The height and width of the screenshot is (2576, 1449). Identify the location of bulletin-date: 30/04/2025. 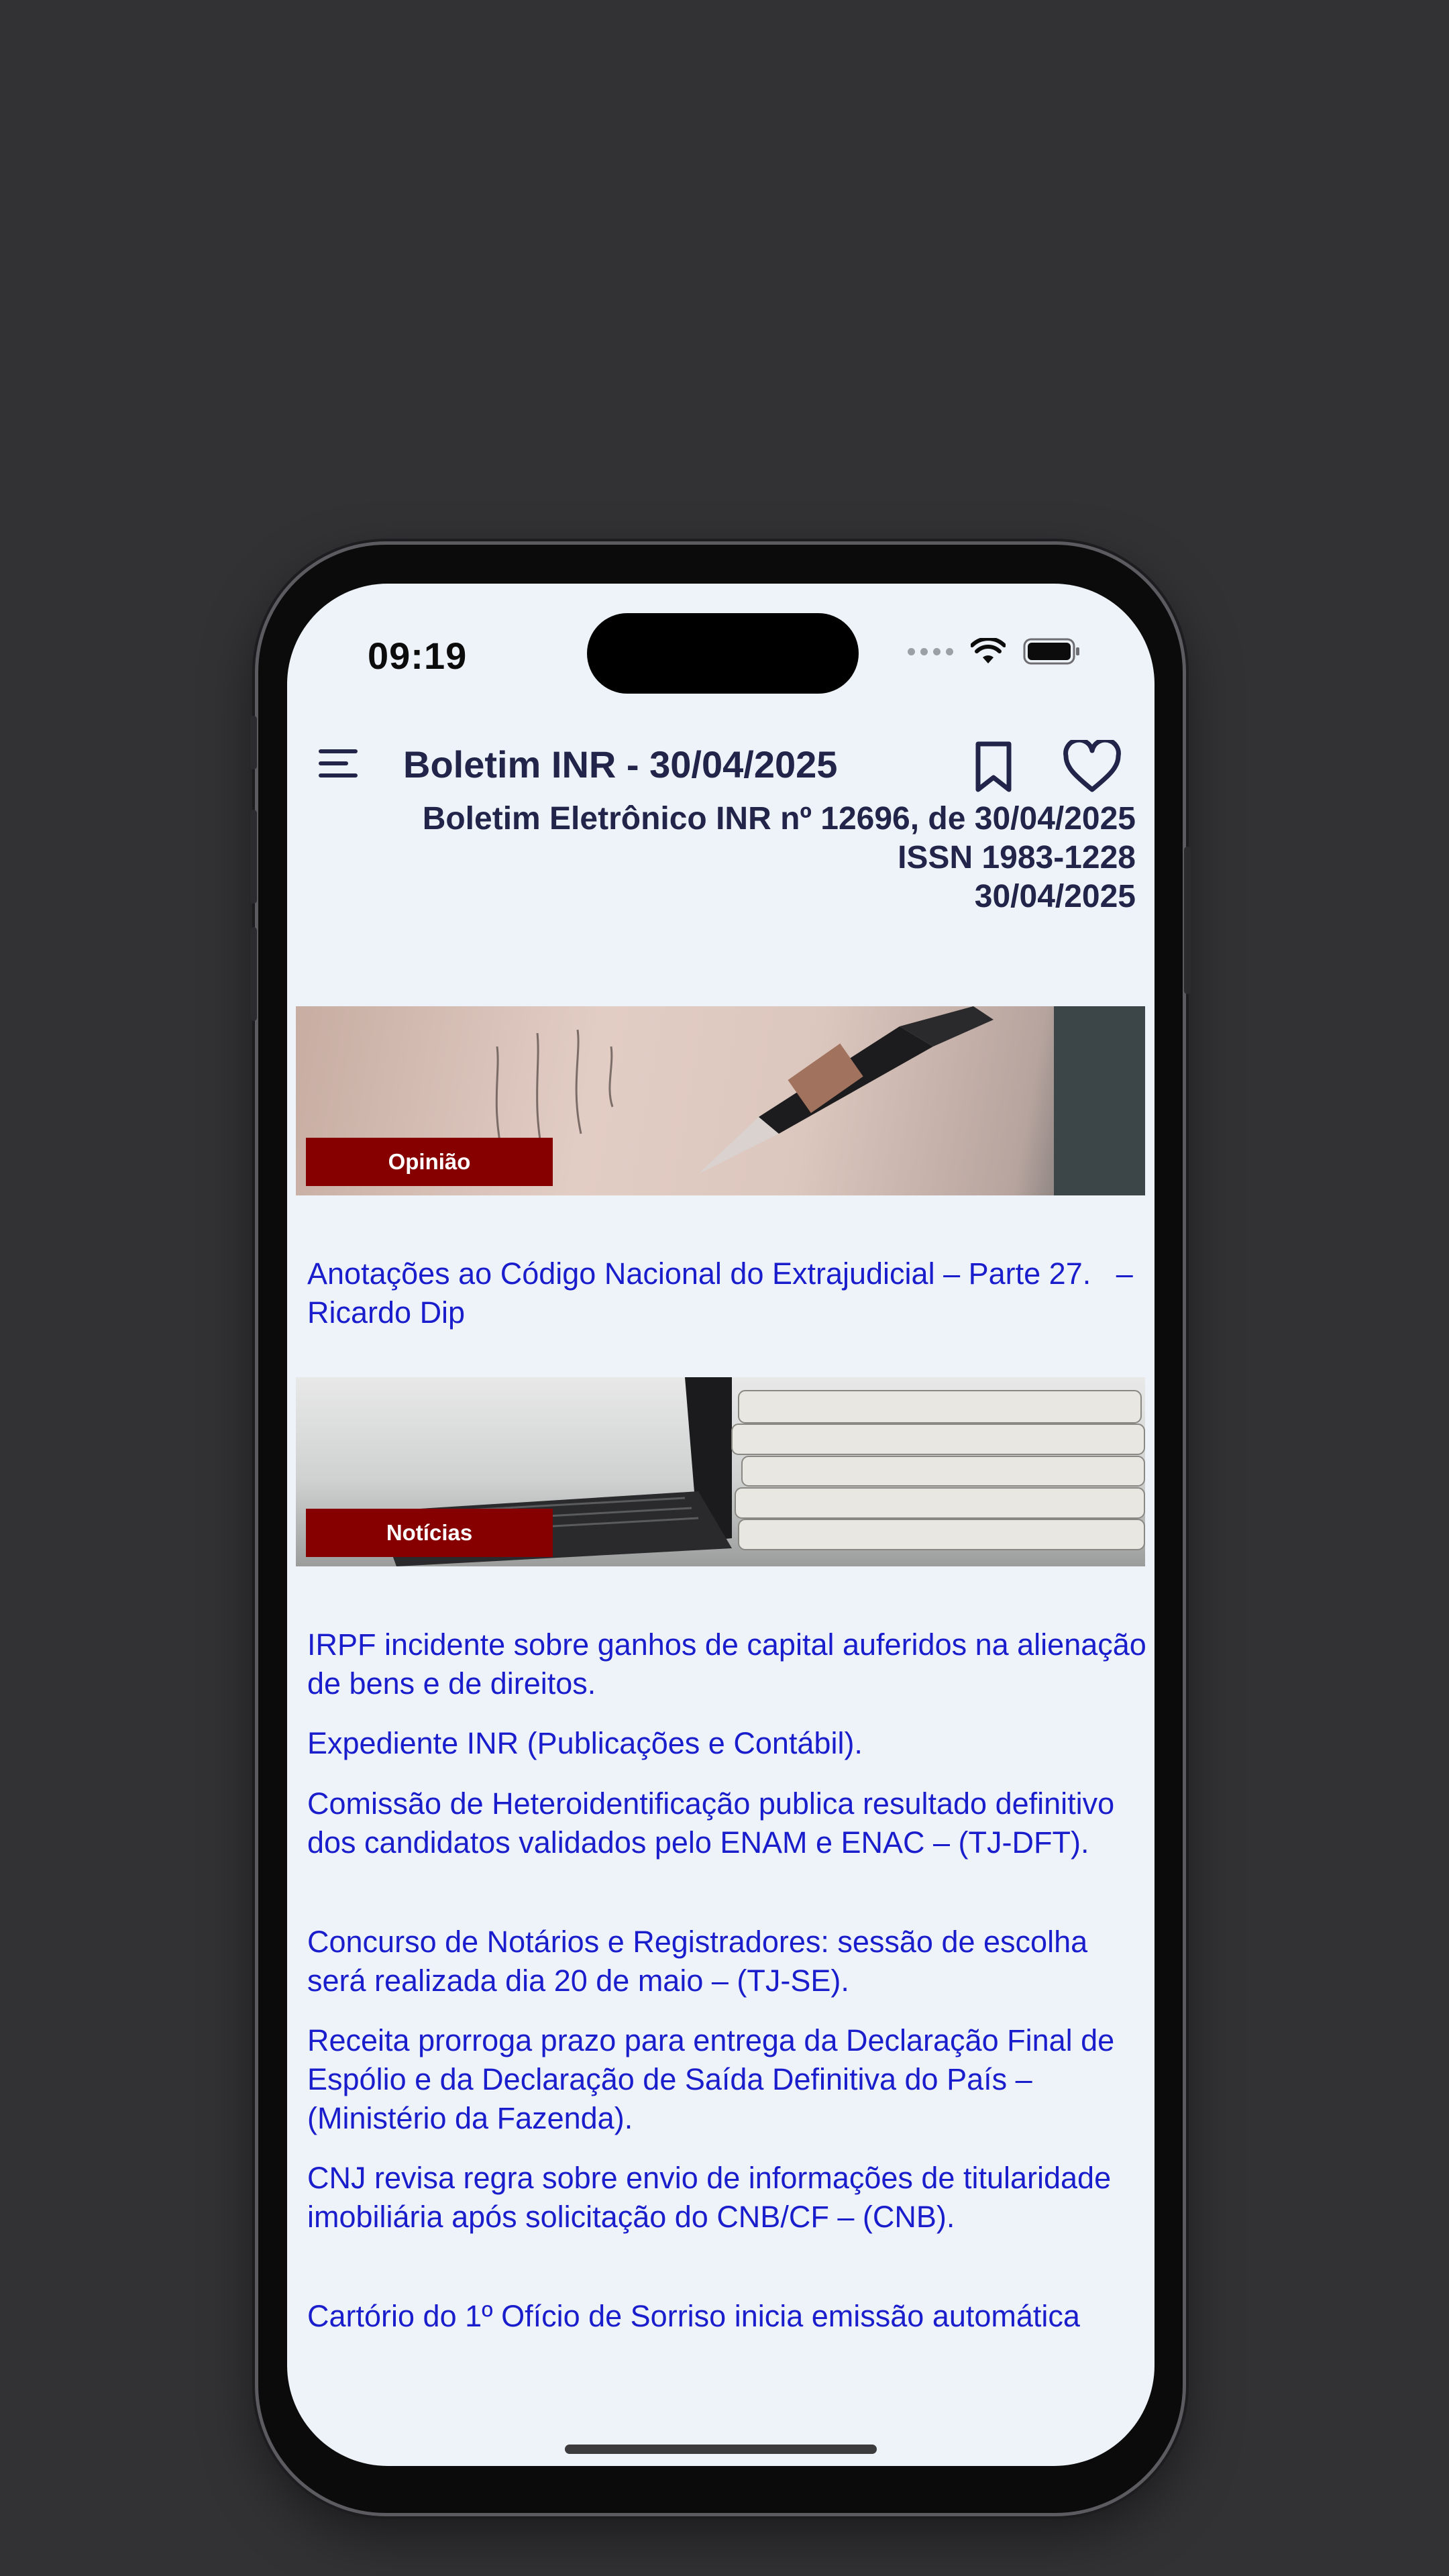
(1055, 896).